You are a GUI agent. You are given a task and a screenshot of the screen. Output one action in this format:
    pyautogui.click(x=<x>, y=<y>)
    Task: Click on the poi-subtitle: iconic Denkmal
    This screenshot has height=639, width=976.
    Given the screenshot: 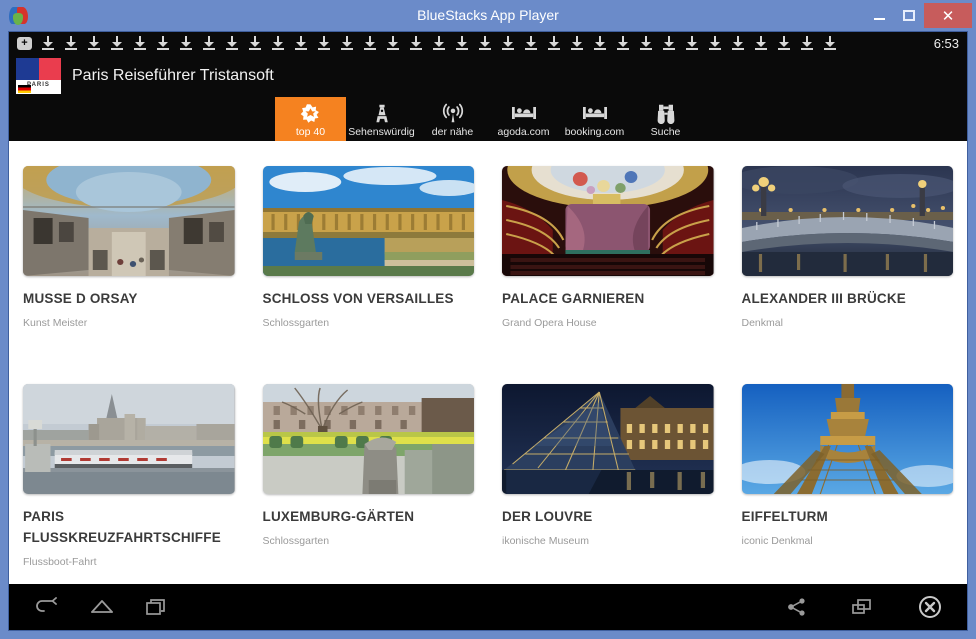 What is the action you would take?
    pyautogui.click(x=777, y=540)
    